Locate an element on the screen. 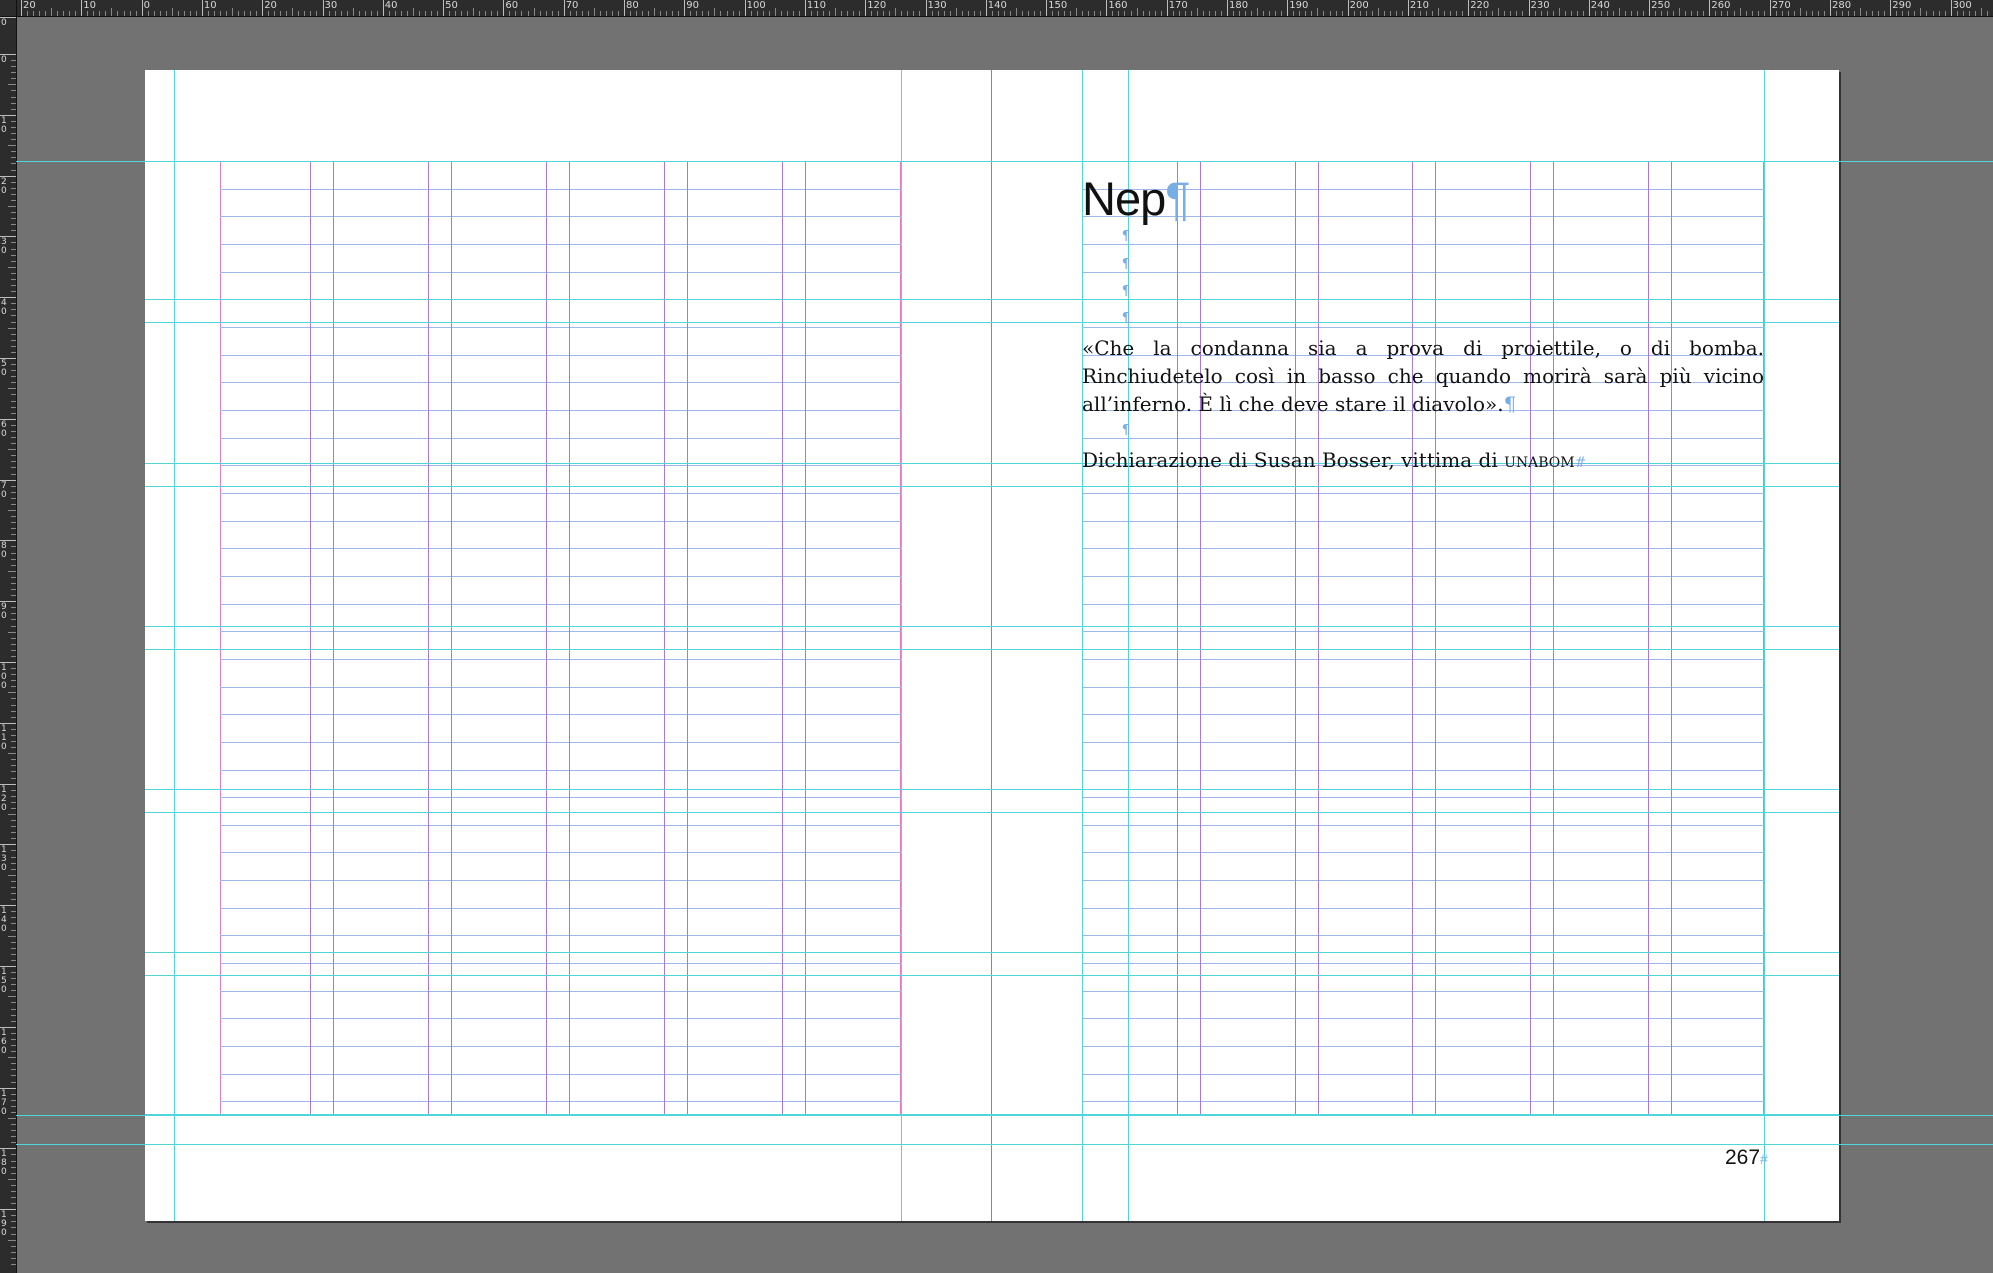 Image resolution: width=1993 pixels, height=1273 pixels. pilcrow-mark: ¶ is located at coordinates (1510, 404).